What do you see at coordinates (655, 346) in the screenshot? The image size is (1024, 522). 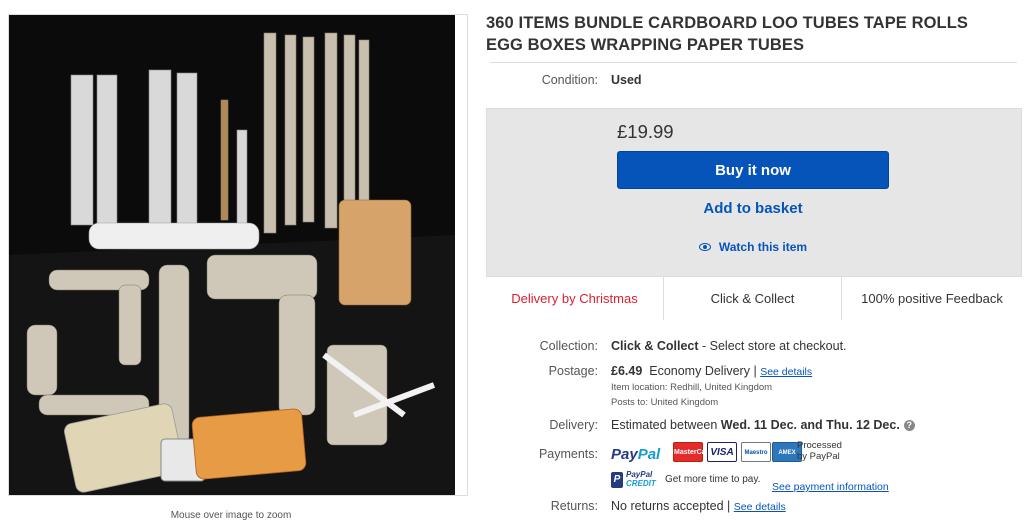 I see `collection-value-bold: Click & Collect` at bounding box center [655, 346].